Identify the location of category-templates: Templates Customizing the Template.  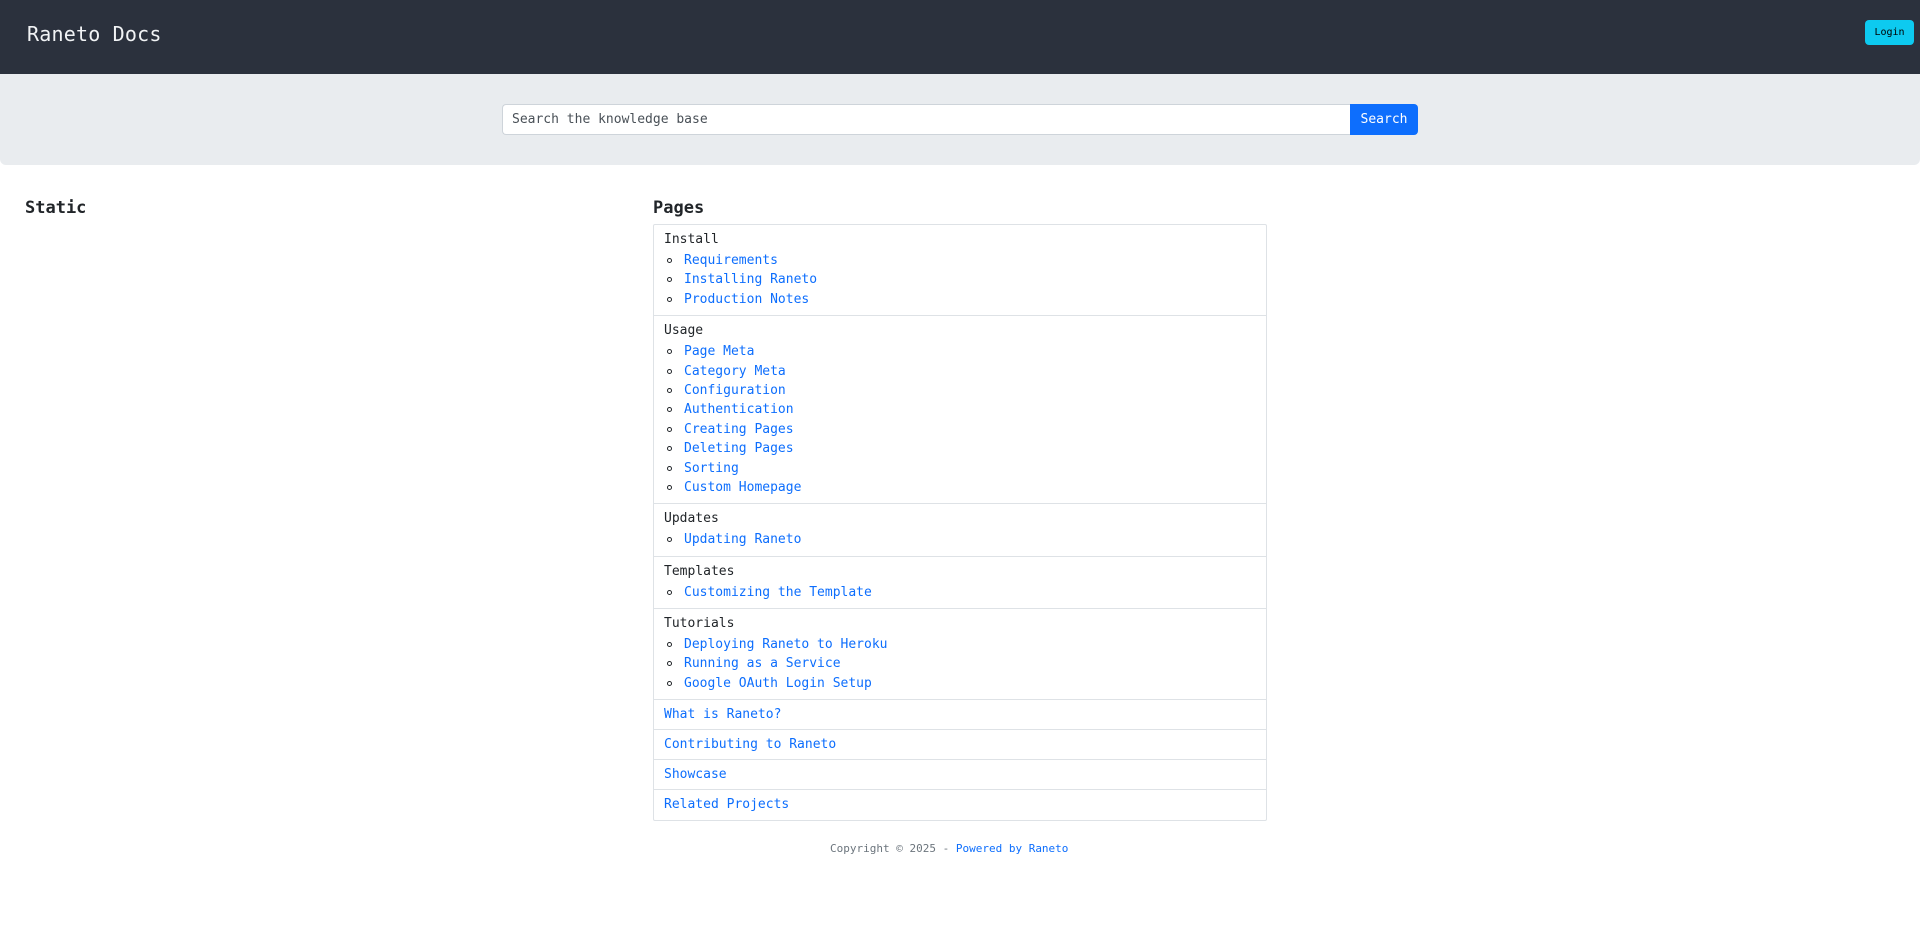
(960, 583).